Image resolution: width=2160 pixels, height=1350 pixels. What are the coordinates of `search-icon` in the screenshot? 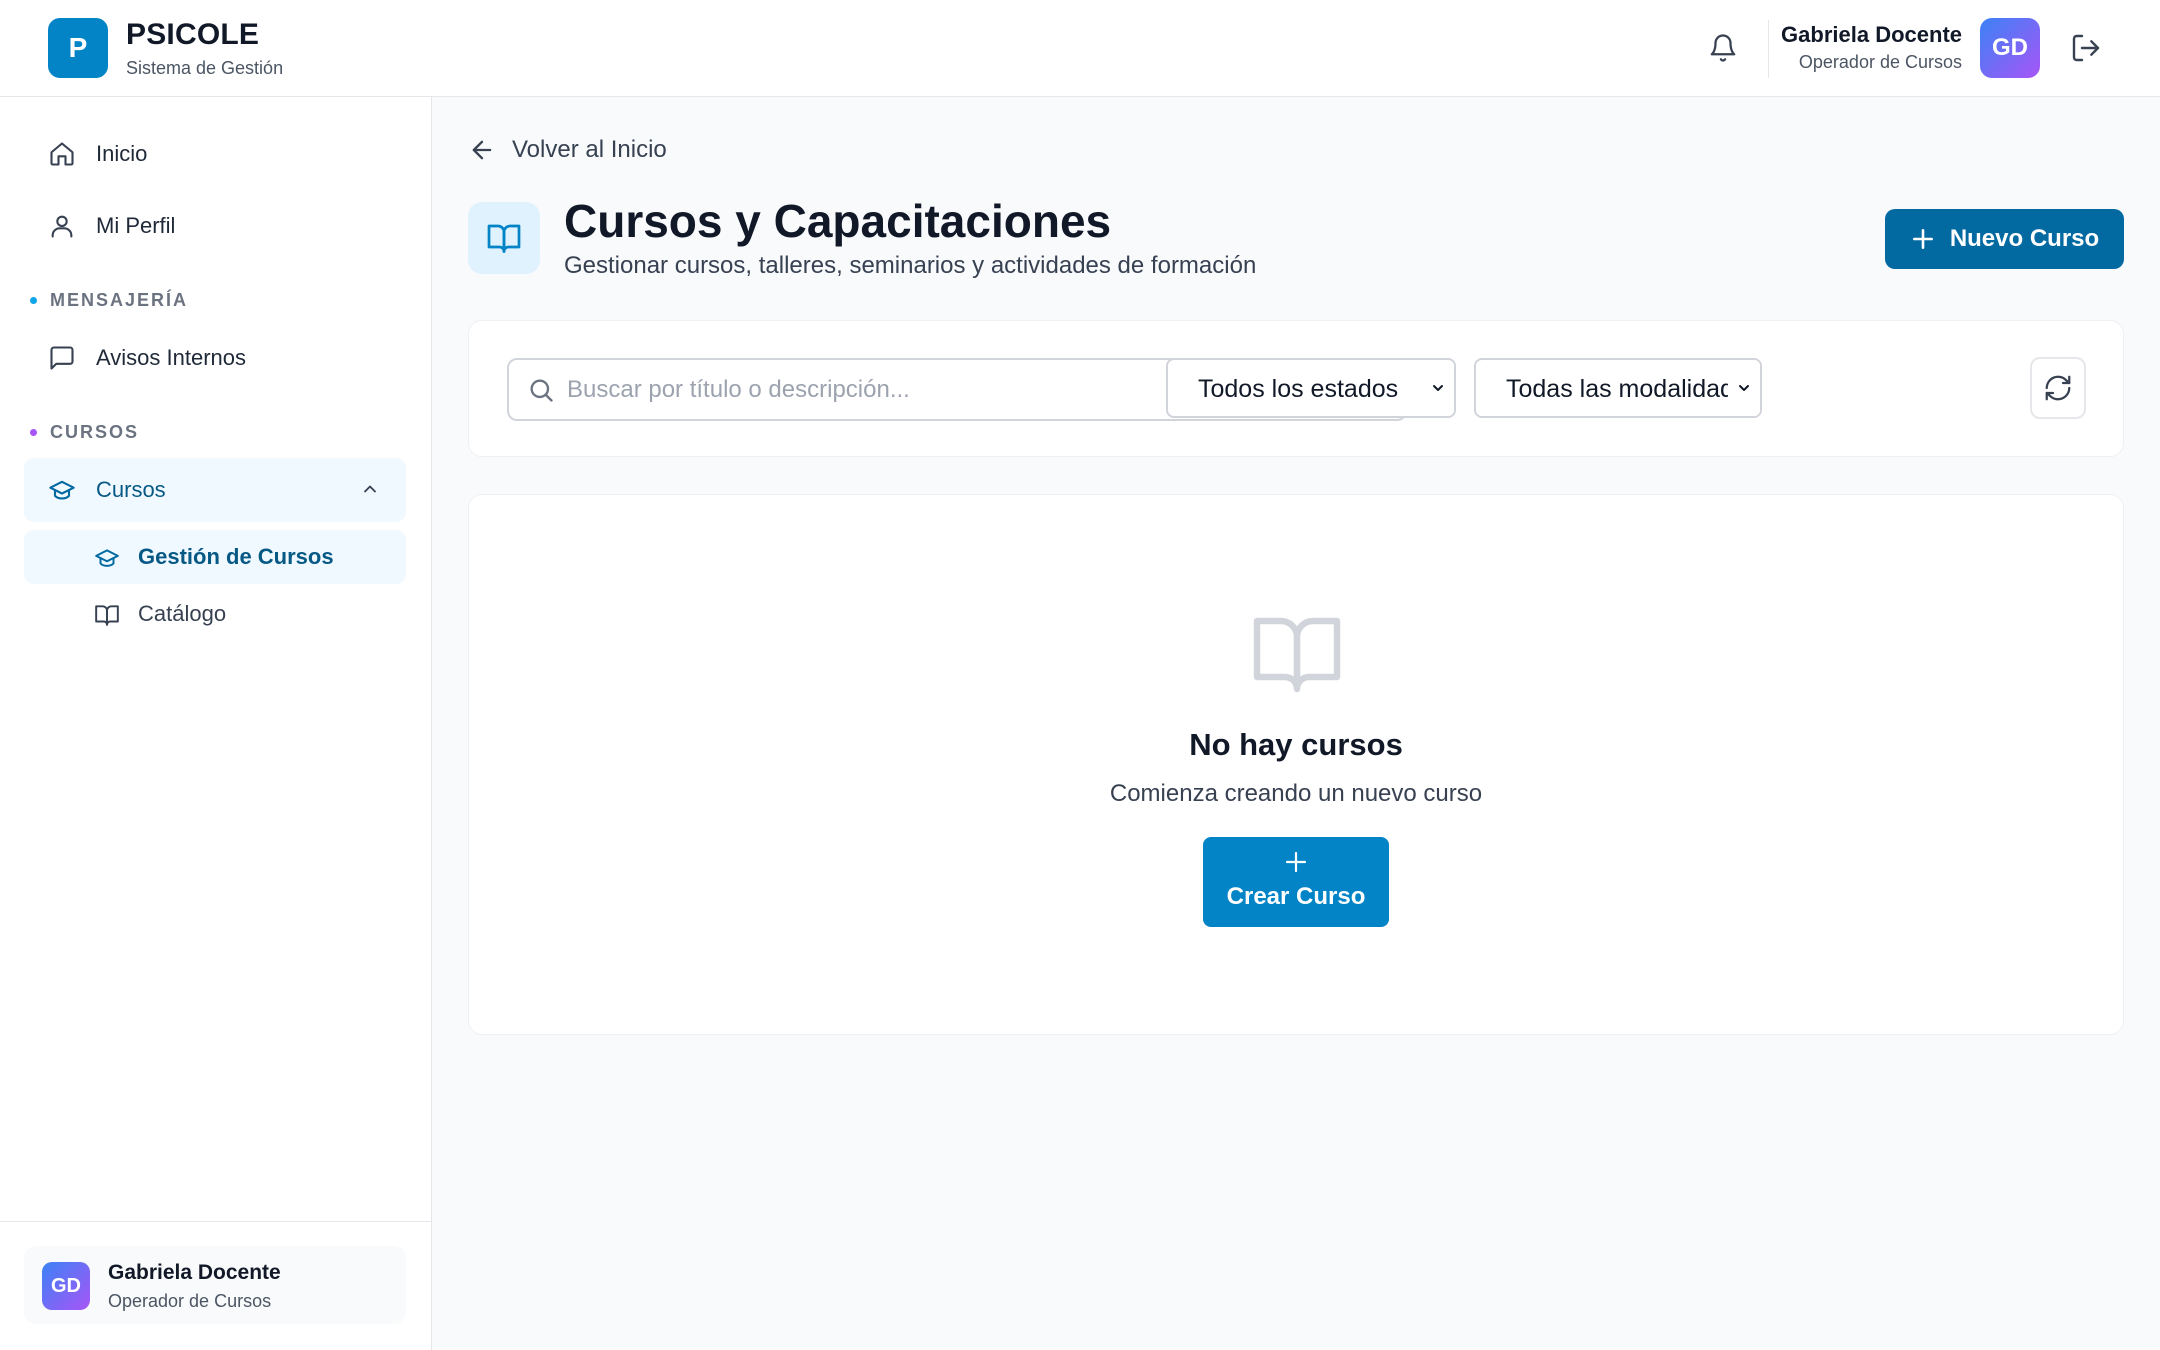 It's located at (541, 390).